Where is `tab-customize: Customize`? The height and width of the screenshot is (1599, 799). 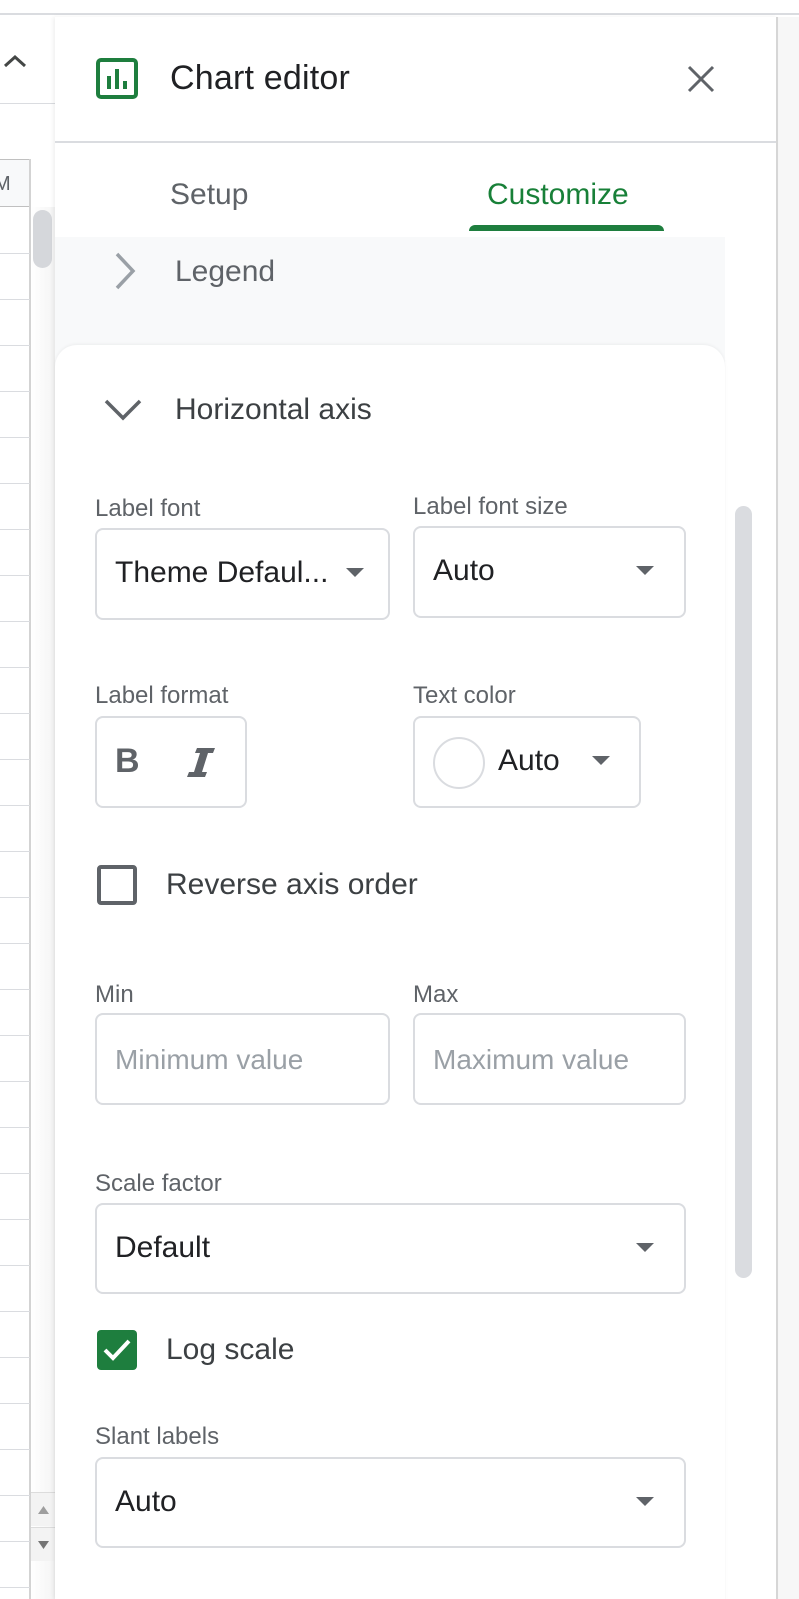
tab-customize: Customize is located at coordinates (558, 195).